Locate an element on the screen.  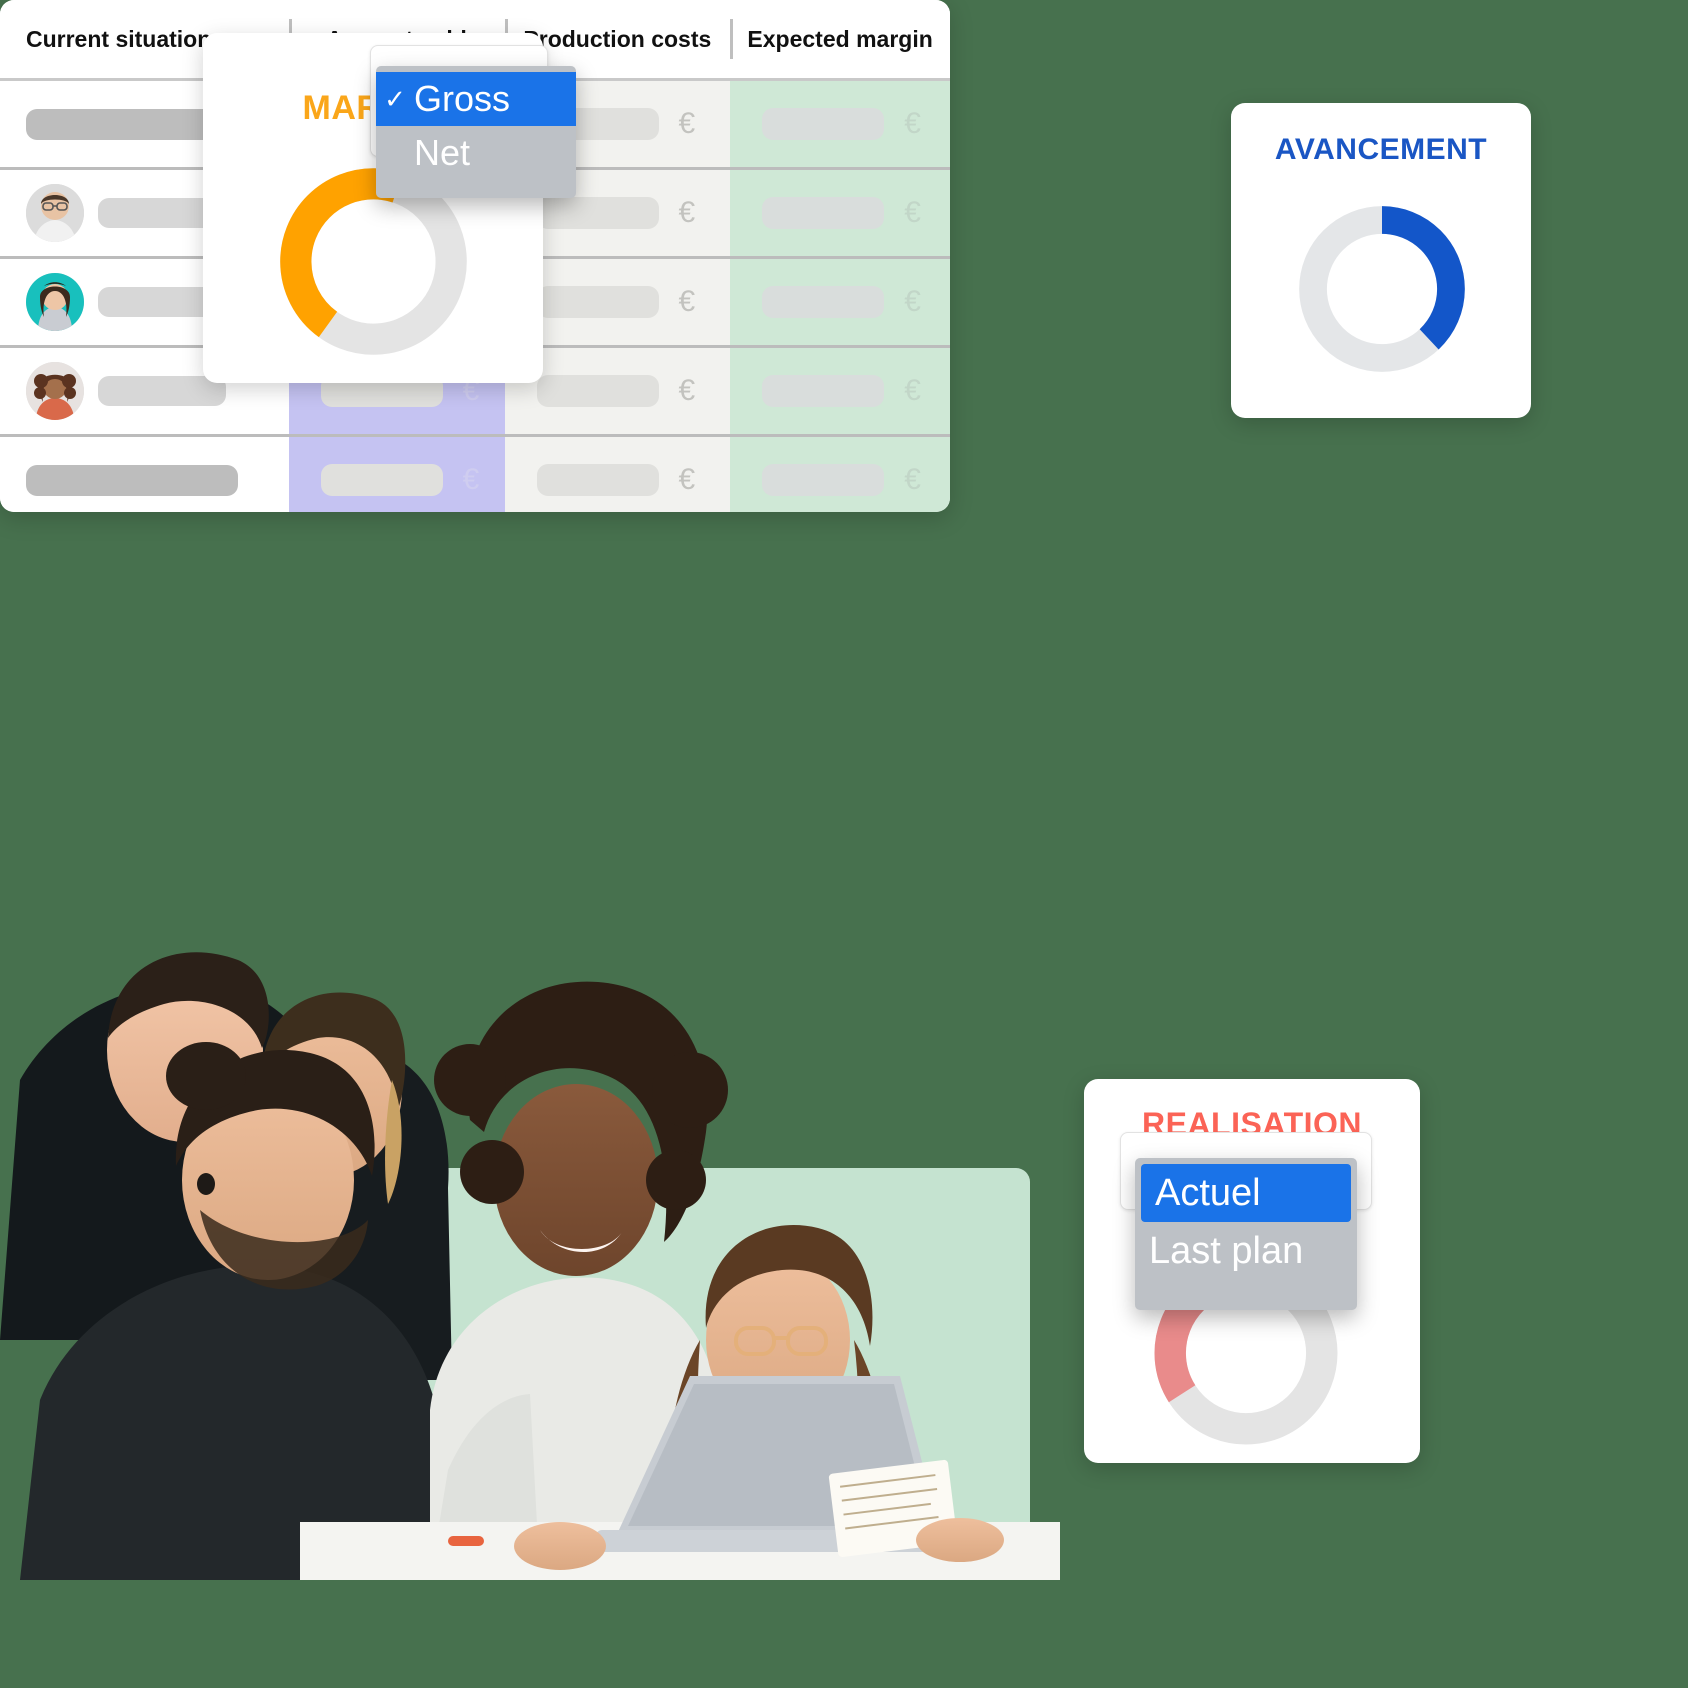
avancement-card: AVANCEMENT is located at coordinates (1381, 260).